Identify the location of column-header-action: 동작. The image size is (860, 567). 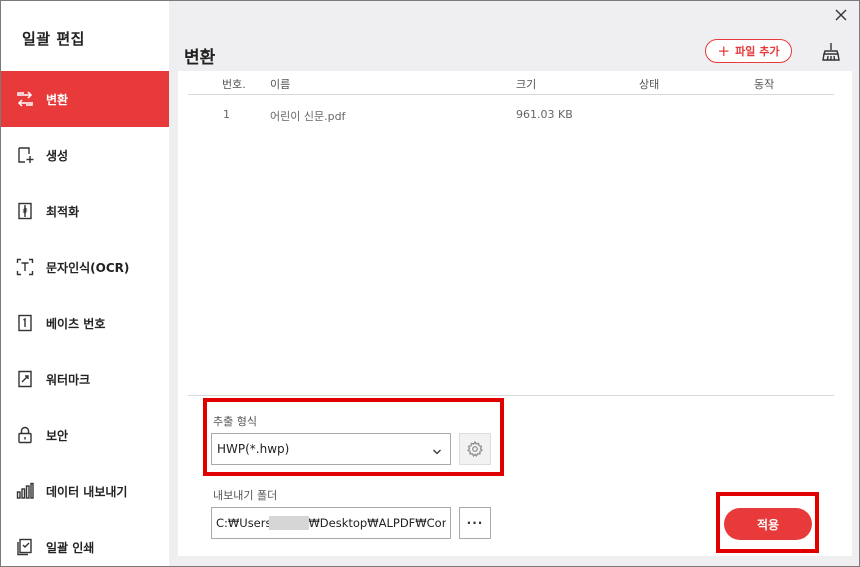
(764, 84).